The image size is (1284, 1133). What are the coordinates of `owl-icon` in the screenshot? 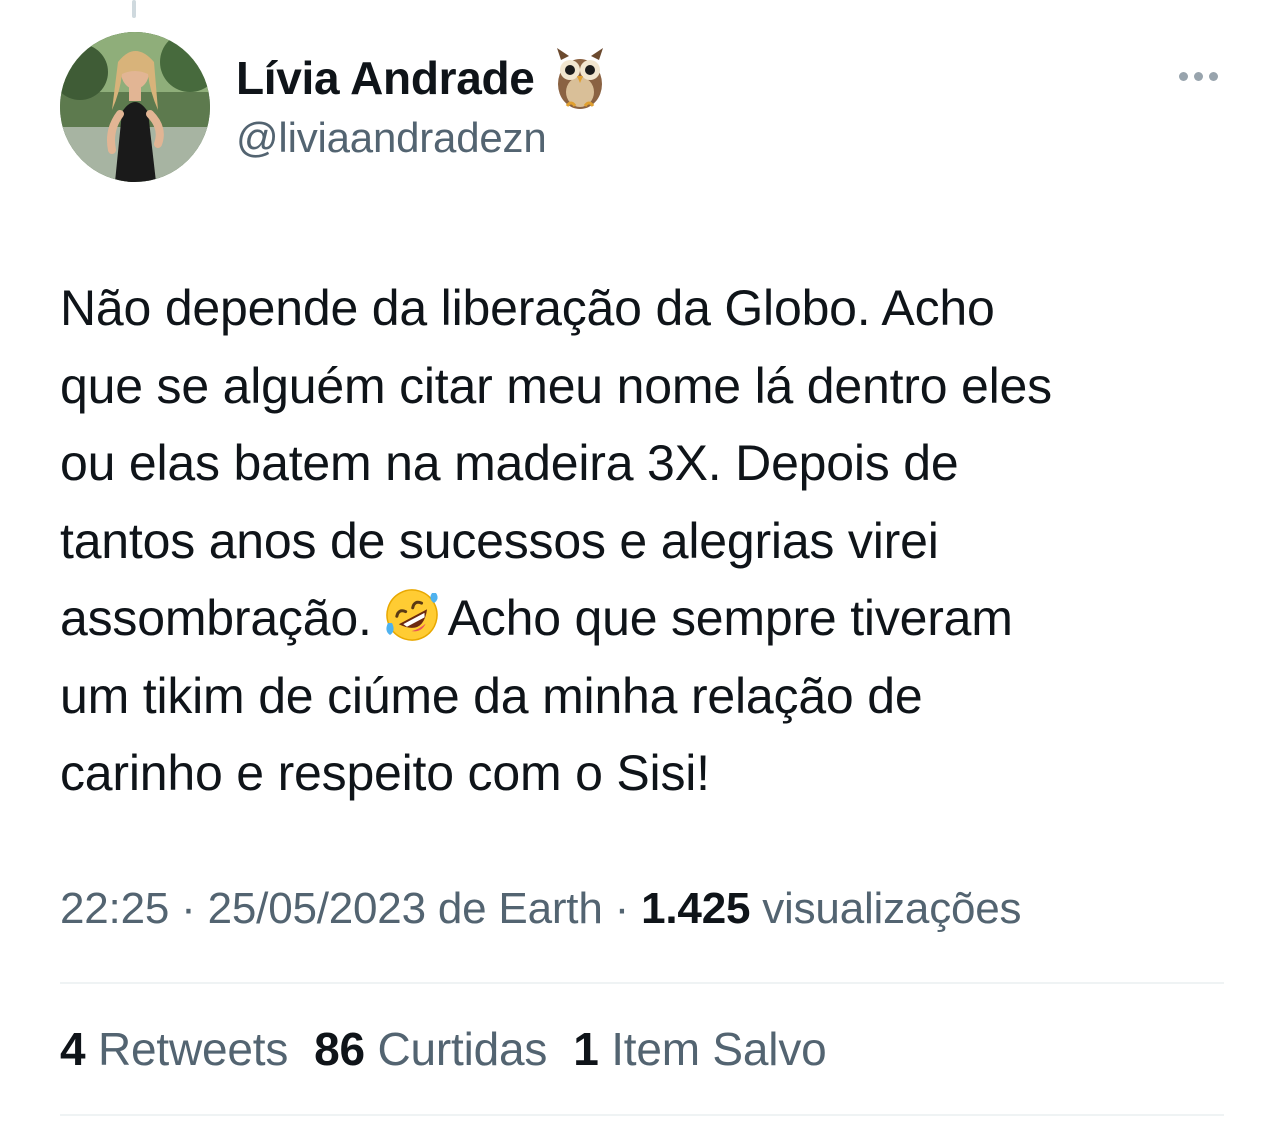 It's located at (580, 78).